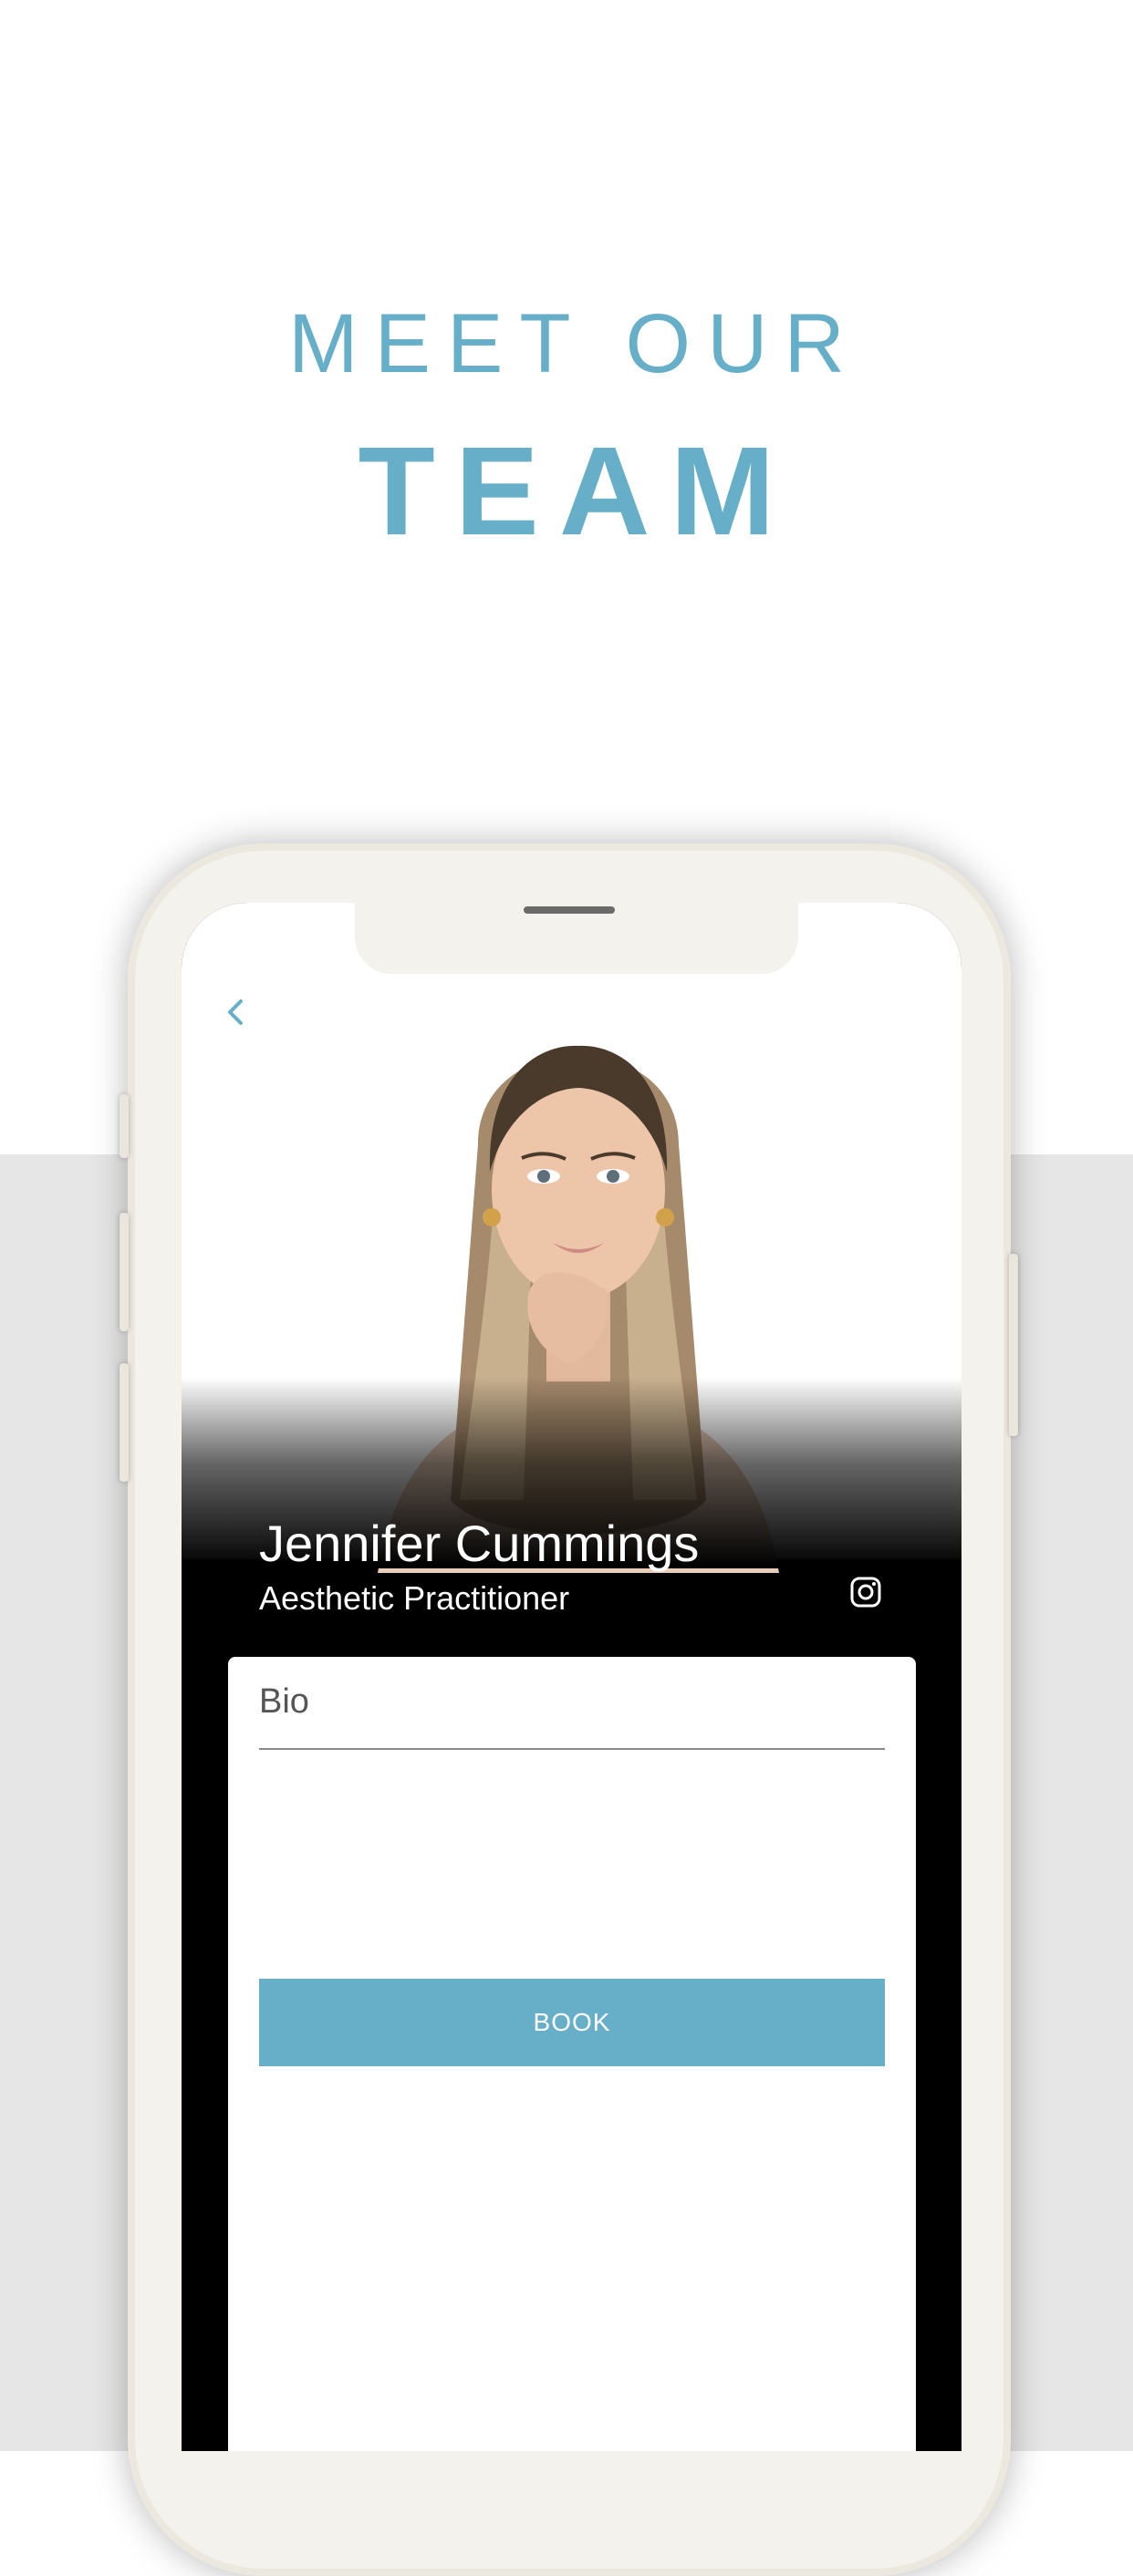  Describe the element at coordinates (284, 1701) in the screenshot. I see `bio-label: Bio` at that location.